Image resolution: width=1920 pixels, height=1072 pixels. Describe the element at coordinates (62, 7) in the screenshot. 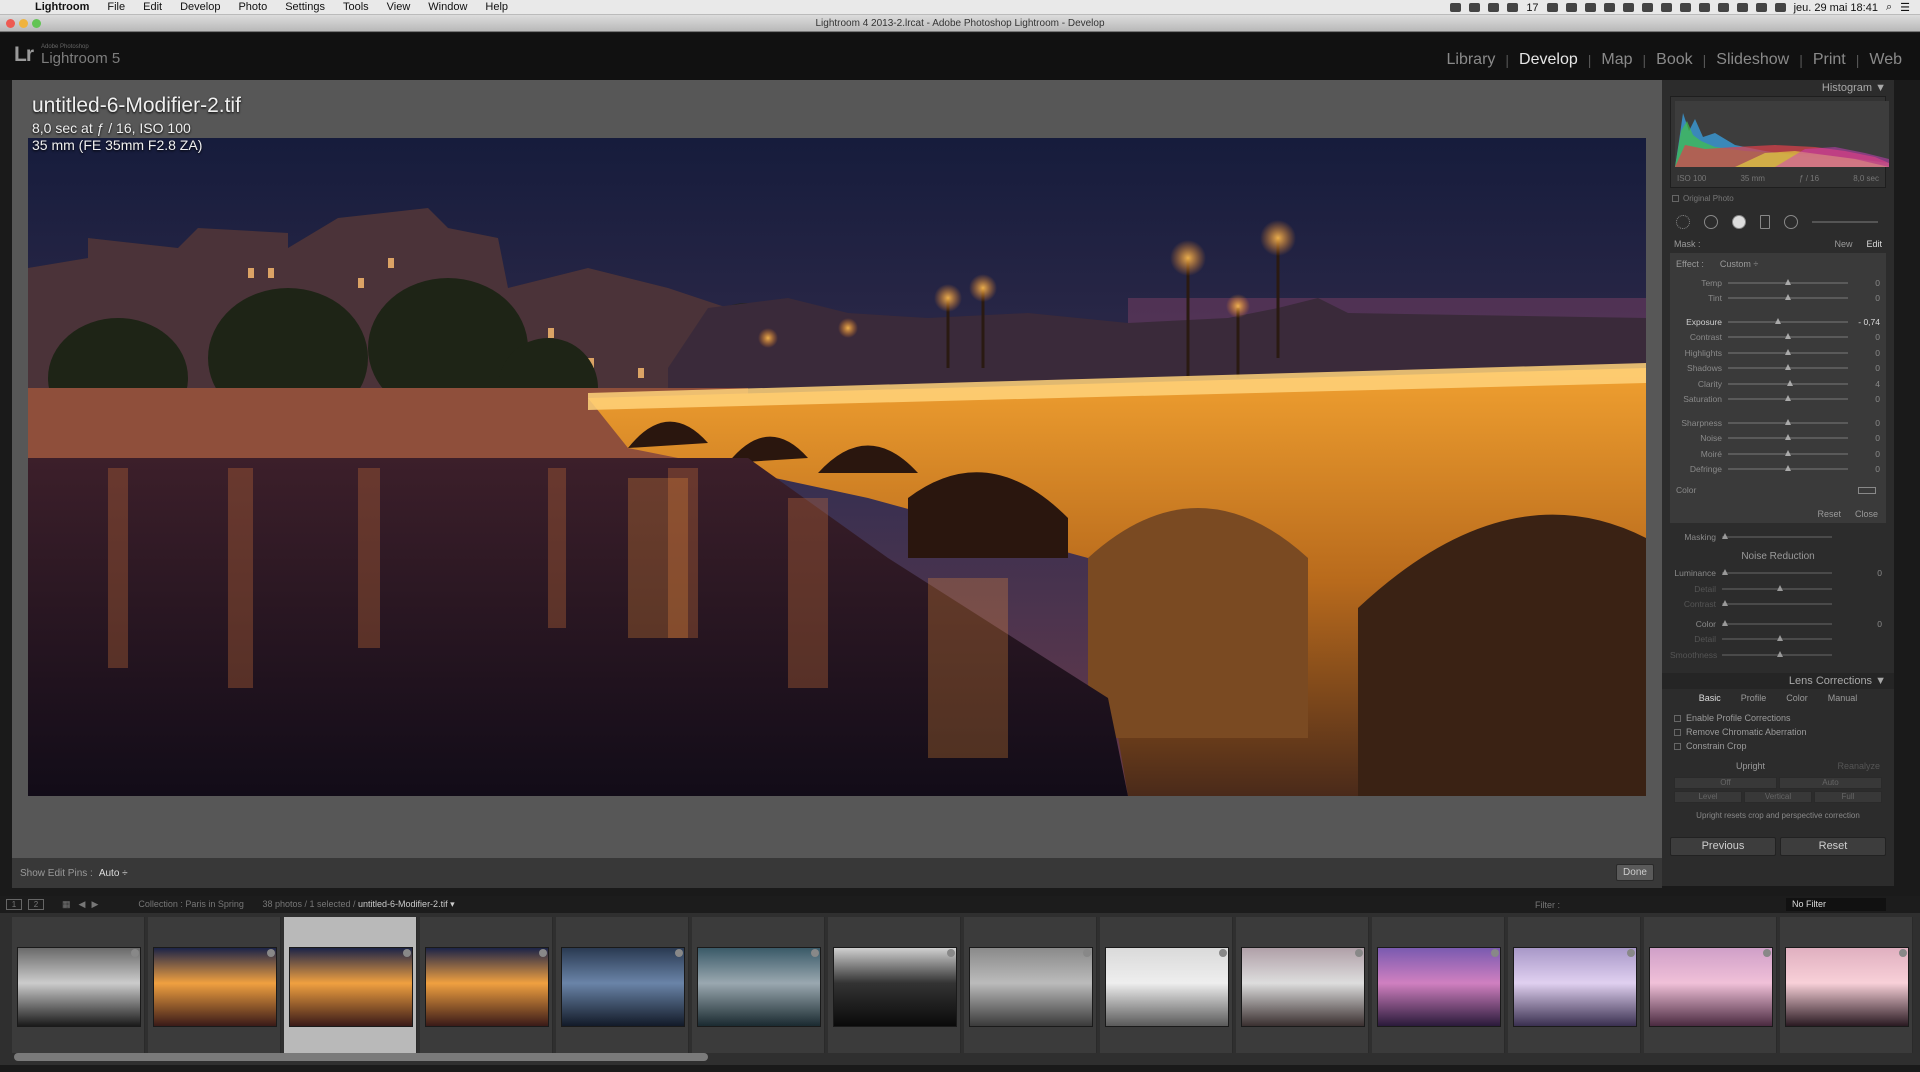

I see `menu-lightroom: Lightroom` at that location.